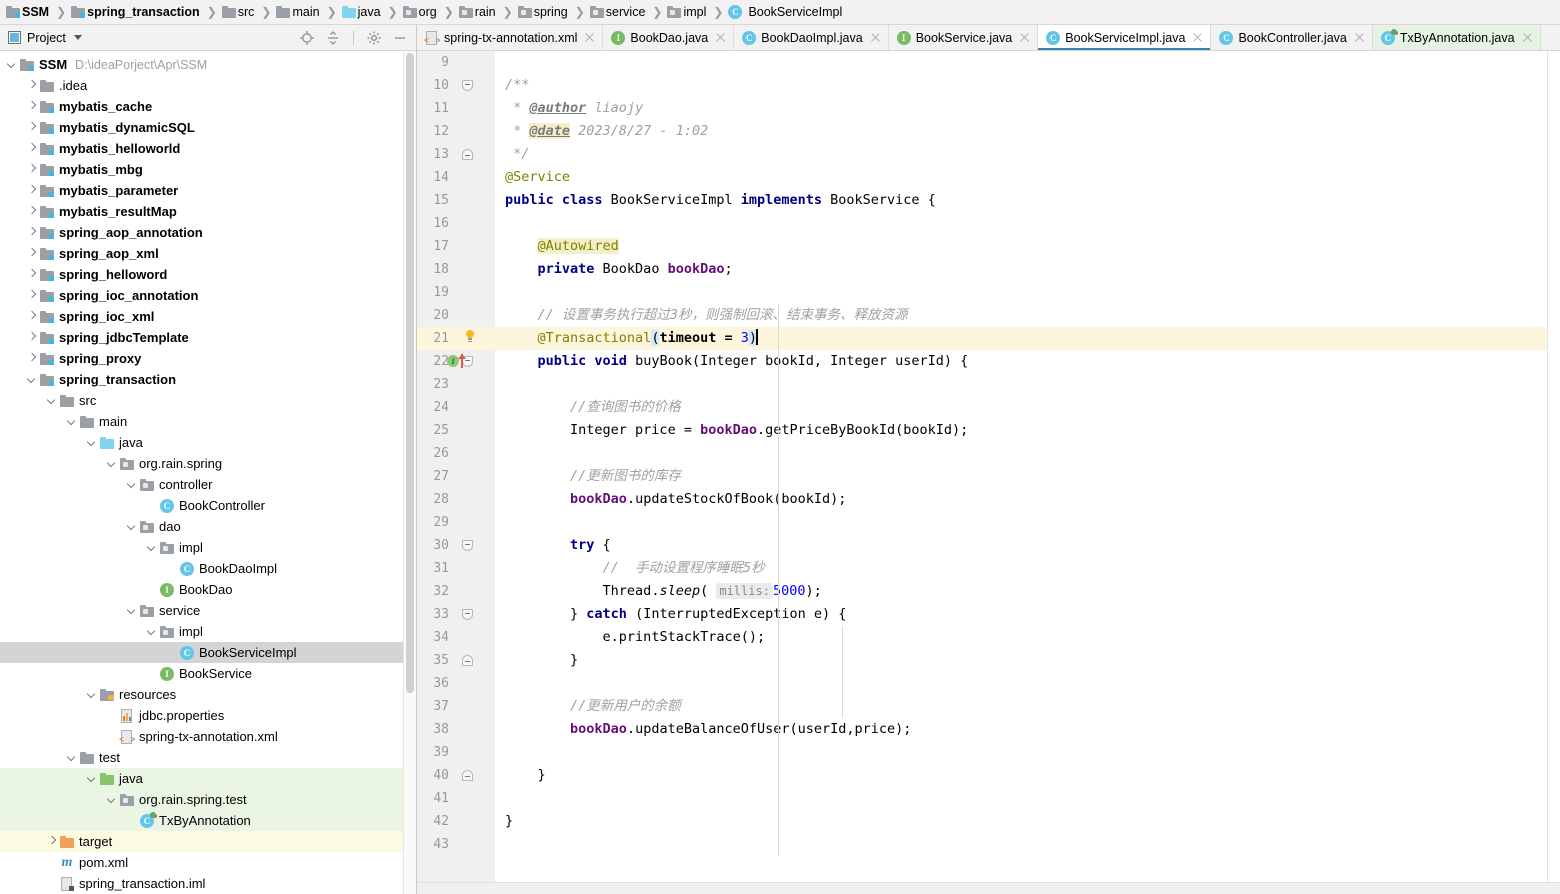 The height and width of the screenshot is (894, 1560). What do you see at coordinates (1554, 466) in the screenshot?
I see `error-stripe-marker-panel` at bounding box center [1554, 466].